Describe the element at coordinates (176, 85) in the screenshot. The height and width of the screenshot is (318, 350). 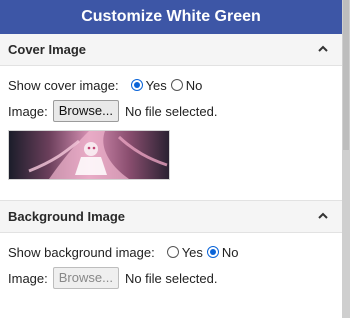
I see `cover-no-radio` at that location.